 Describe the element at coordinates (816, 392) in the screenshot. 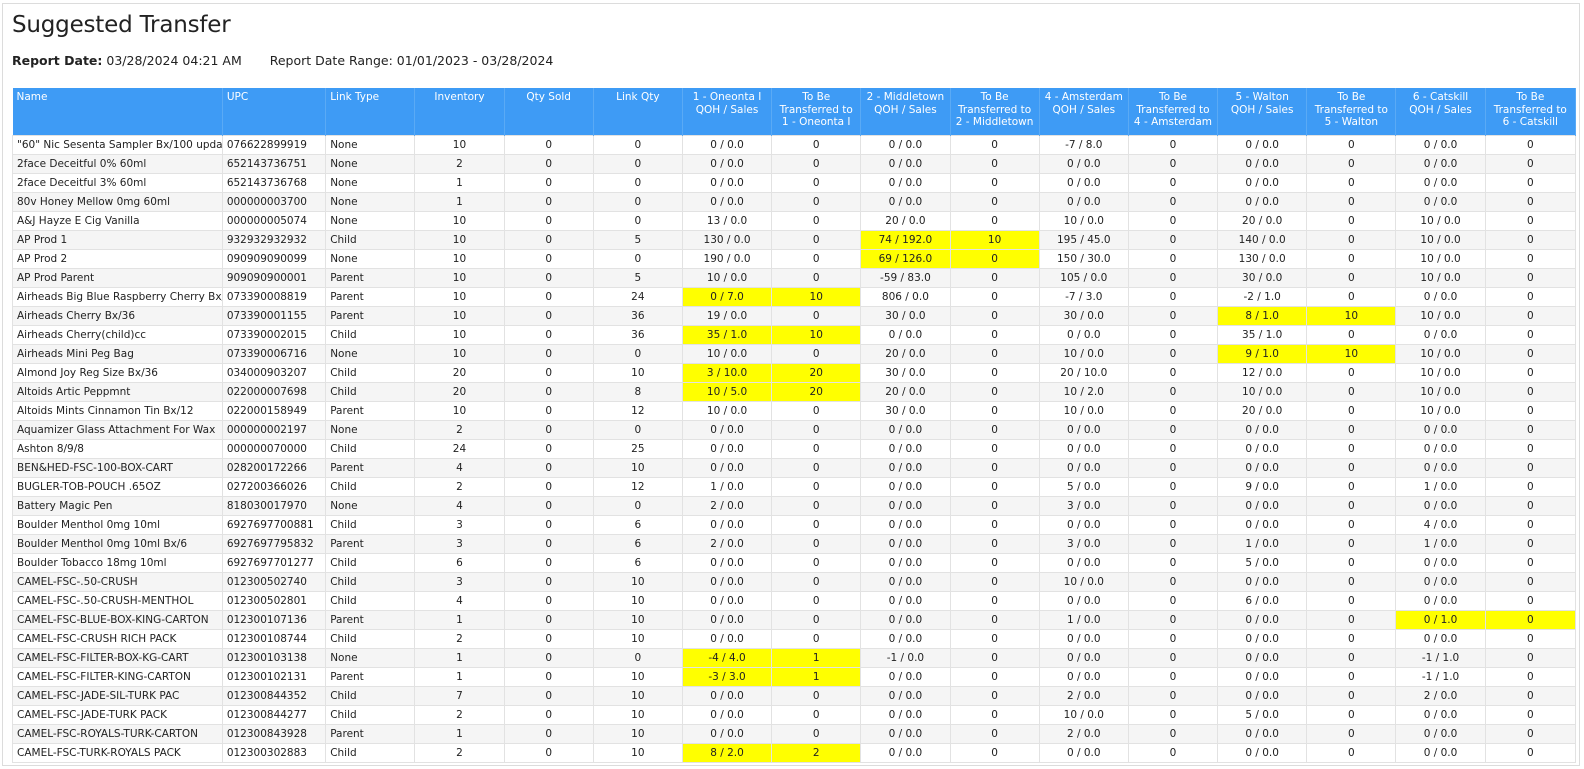

I see `table-cell: 20` at that location.